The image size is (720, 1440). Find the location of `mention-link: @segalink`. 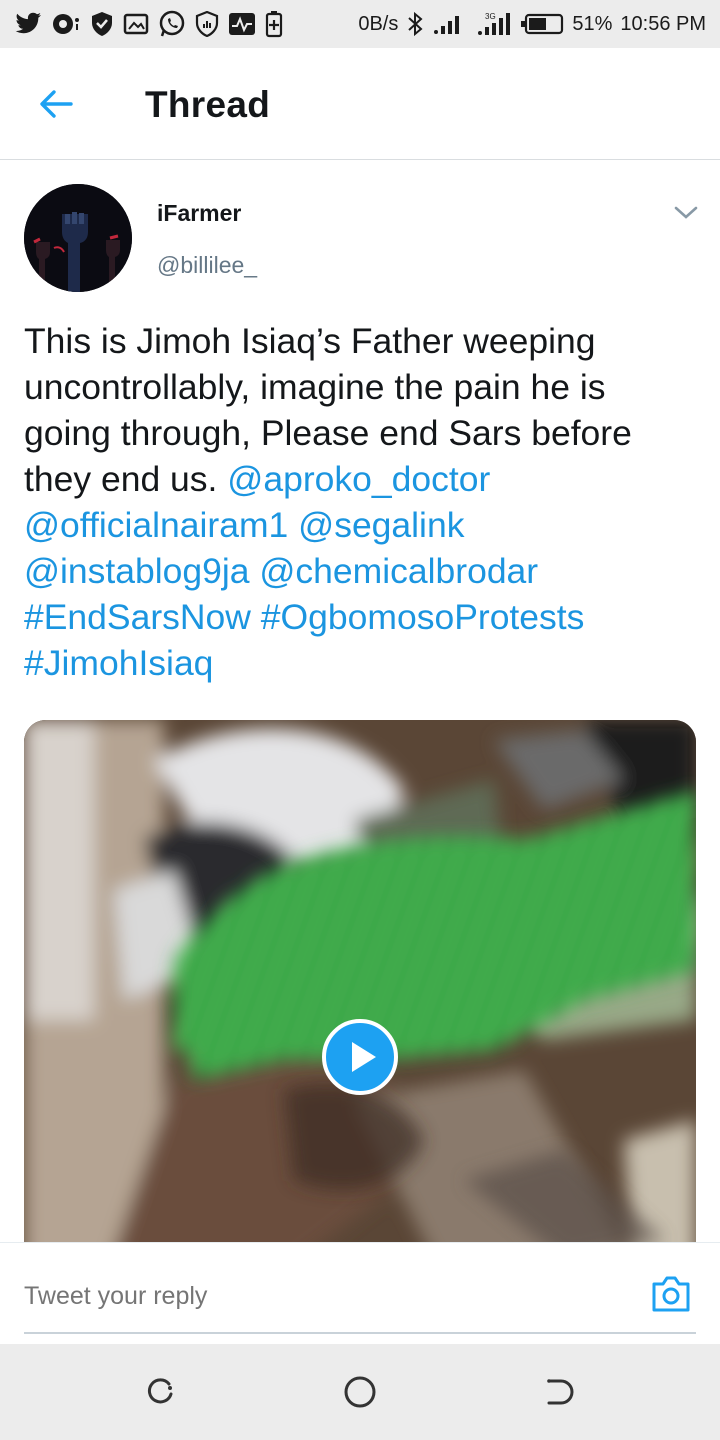

mention-link: @segalink is located at coordinates (381, 525).